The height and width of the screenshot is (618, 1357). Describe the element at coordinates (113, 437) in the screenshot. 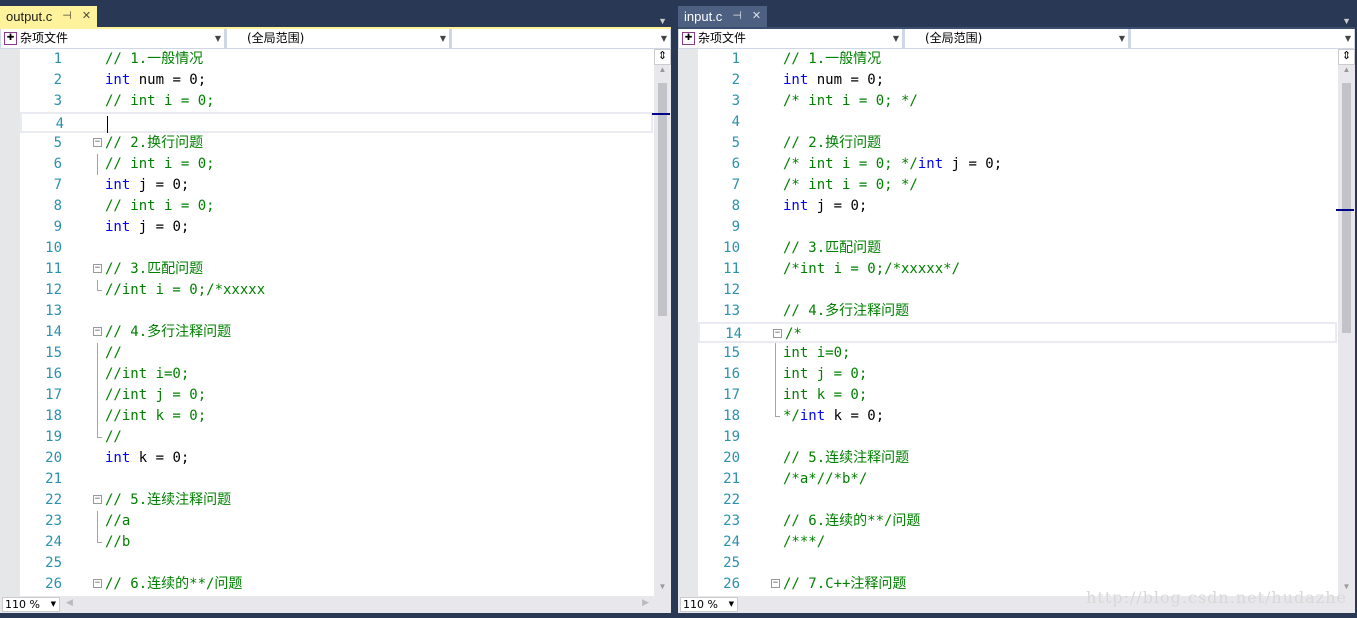

I see `comment: //` at that location.